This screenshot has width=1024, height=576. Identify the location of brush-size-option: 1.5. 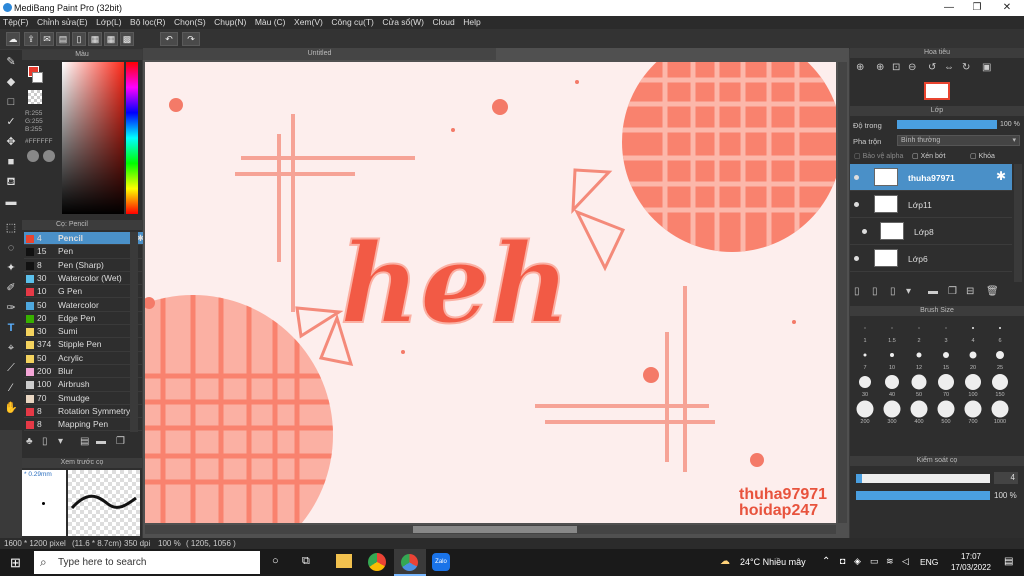
(892, 331).